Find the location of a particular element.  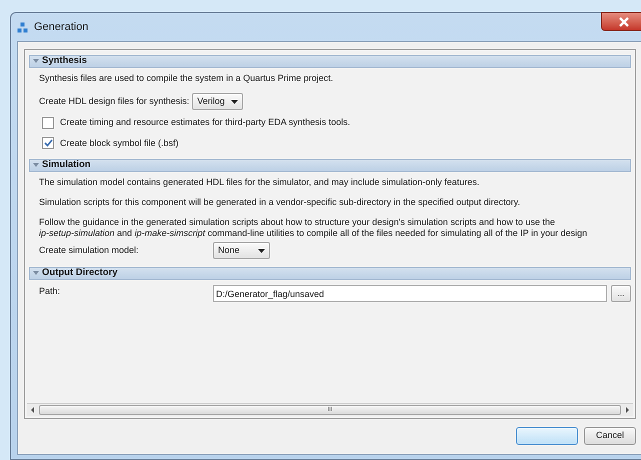

checkmark-icon is located at coordinates (48, 143).